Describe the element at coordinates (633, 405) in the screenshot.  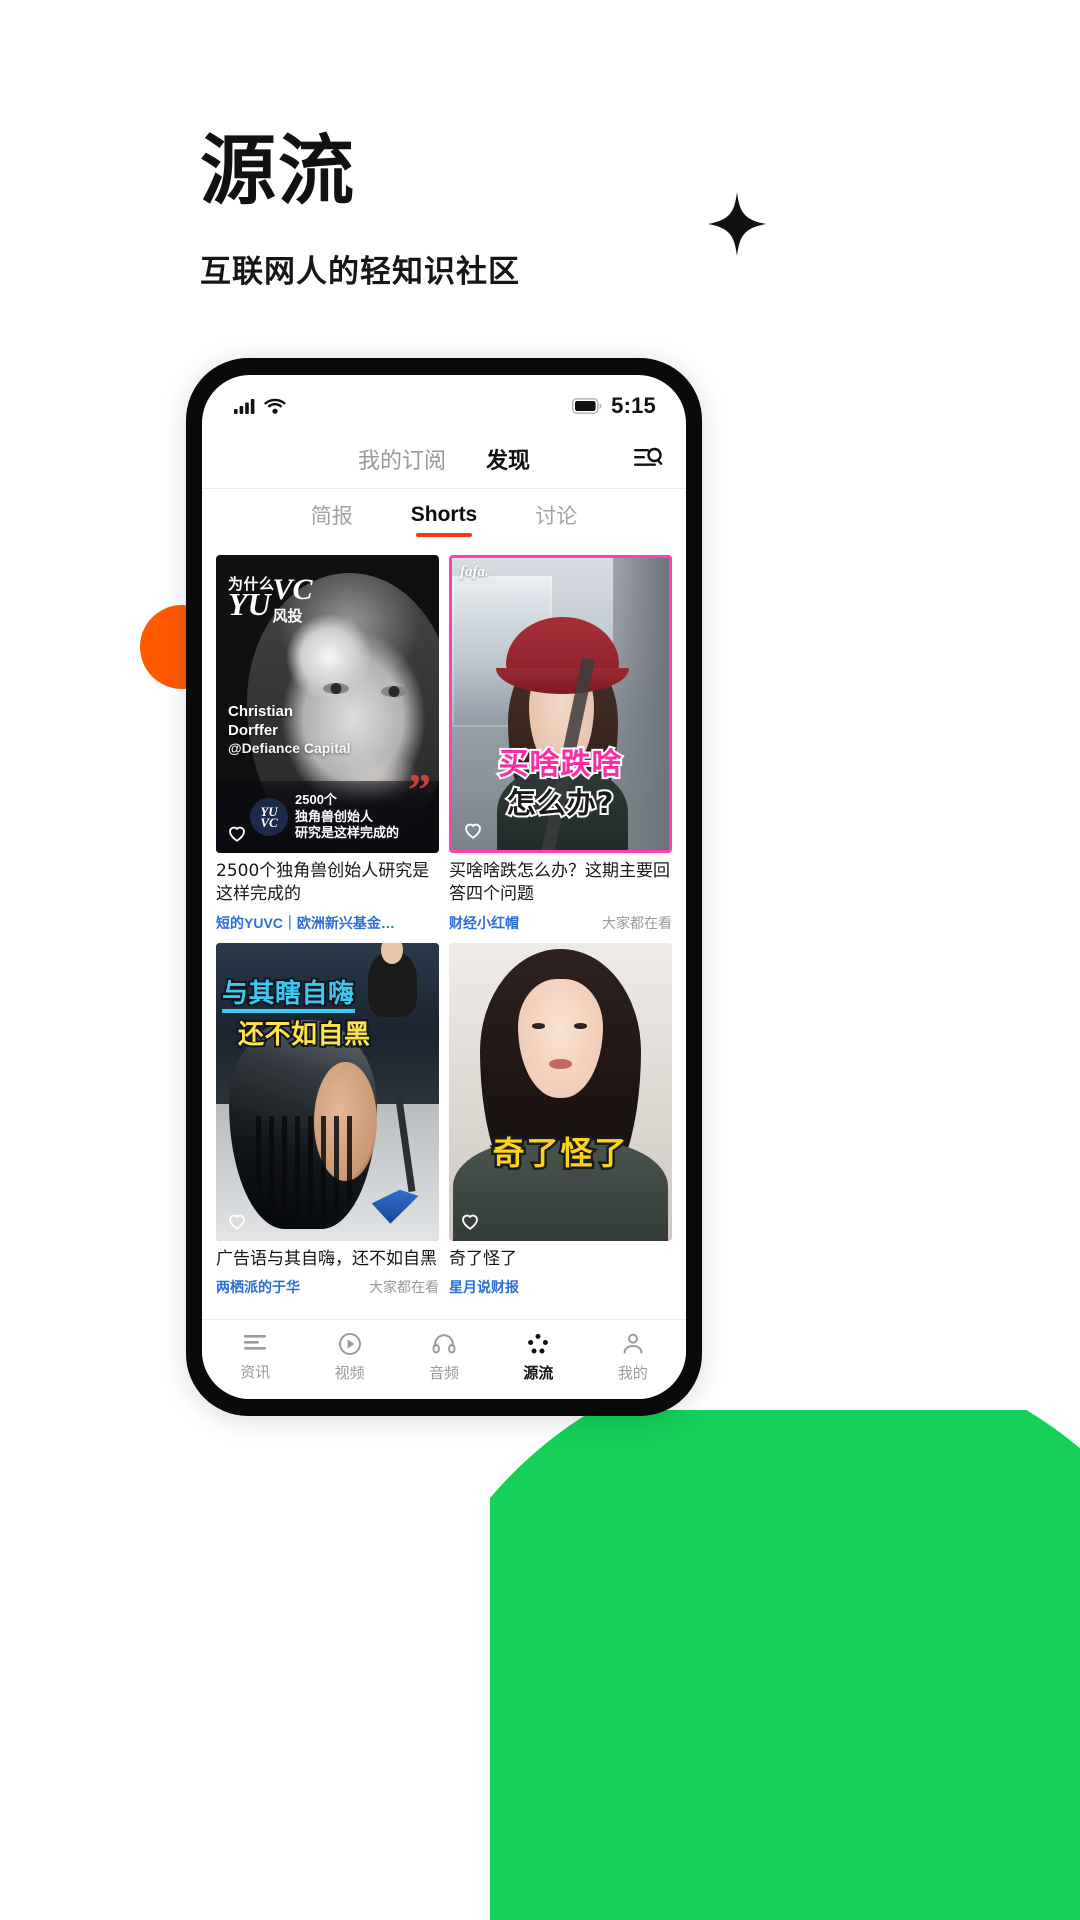
I see `status-bar-time: 5:15` at that location.